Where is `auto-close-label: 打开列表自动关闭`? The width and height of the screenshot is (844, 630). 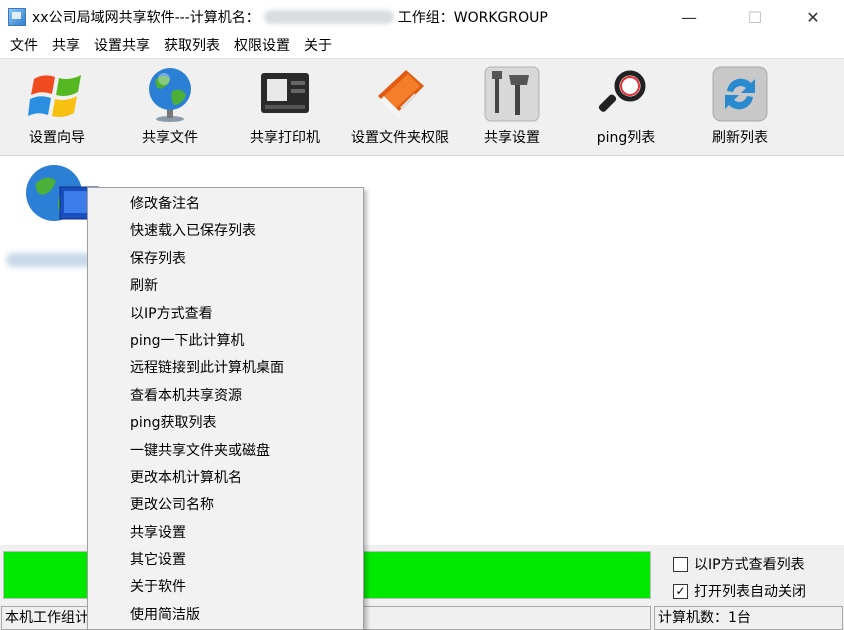
auto-close-label: 打开列表自动关闭 is located at coordinates (750, 592).